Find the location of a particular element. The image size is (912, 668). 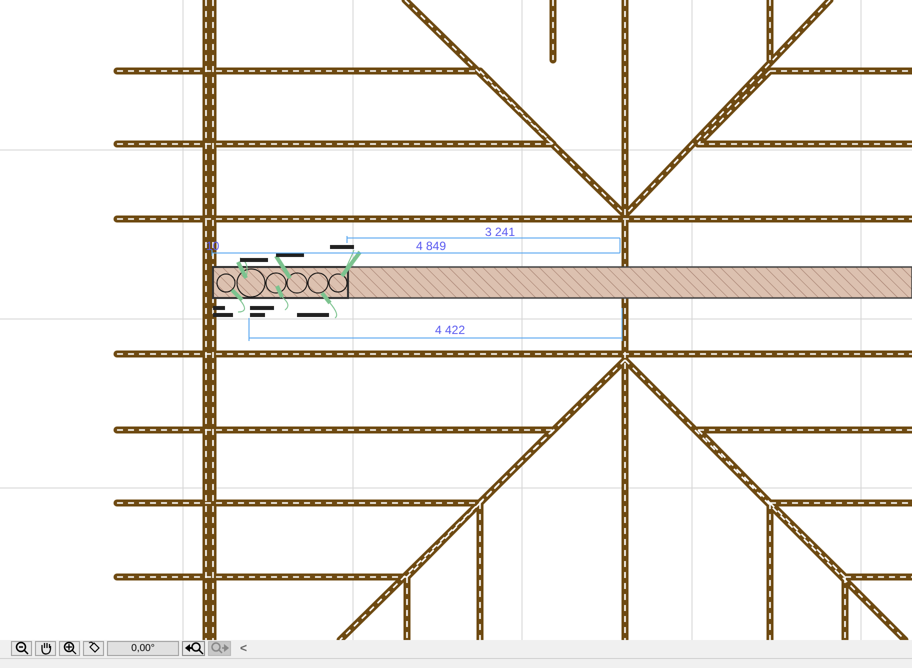

dimension-label: 4 422 is located at coordinates (450, 330).